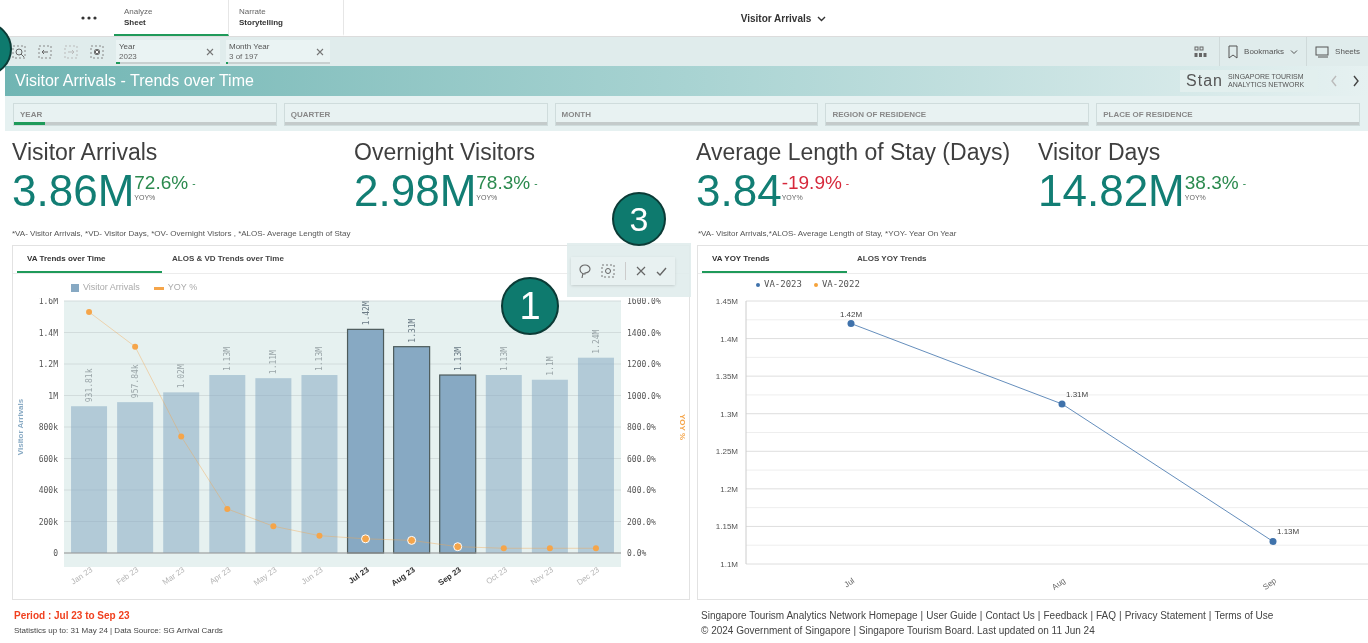 The image size is (1368, 643). What do you see at coordinates (265, 576) in the screenshot?
I see `x-axis-label: May 23` at bounding box center [265, 576].